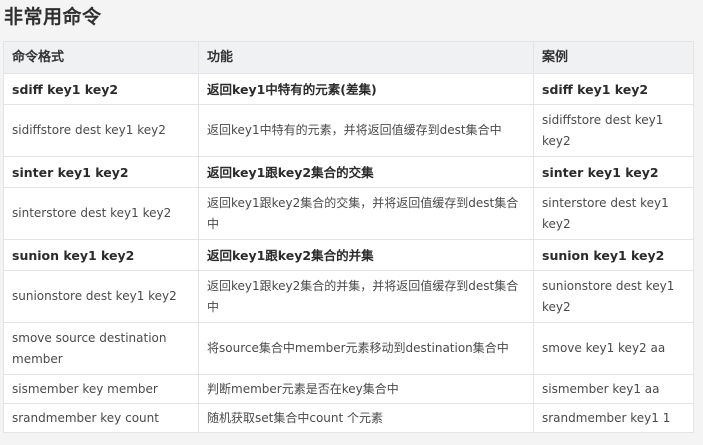 The width and height of the screenshot is (703, 445). I want to click on table-header-row: 命令格式 功能 案例, so click(348, 57).